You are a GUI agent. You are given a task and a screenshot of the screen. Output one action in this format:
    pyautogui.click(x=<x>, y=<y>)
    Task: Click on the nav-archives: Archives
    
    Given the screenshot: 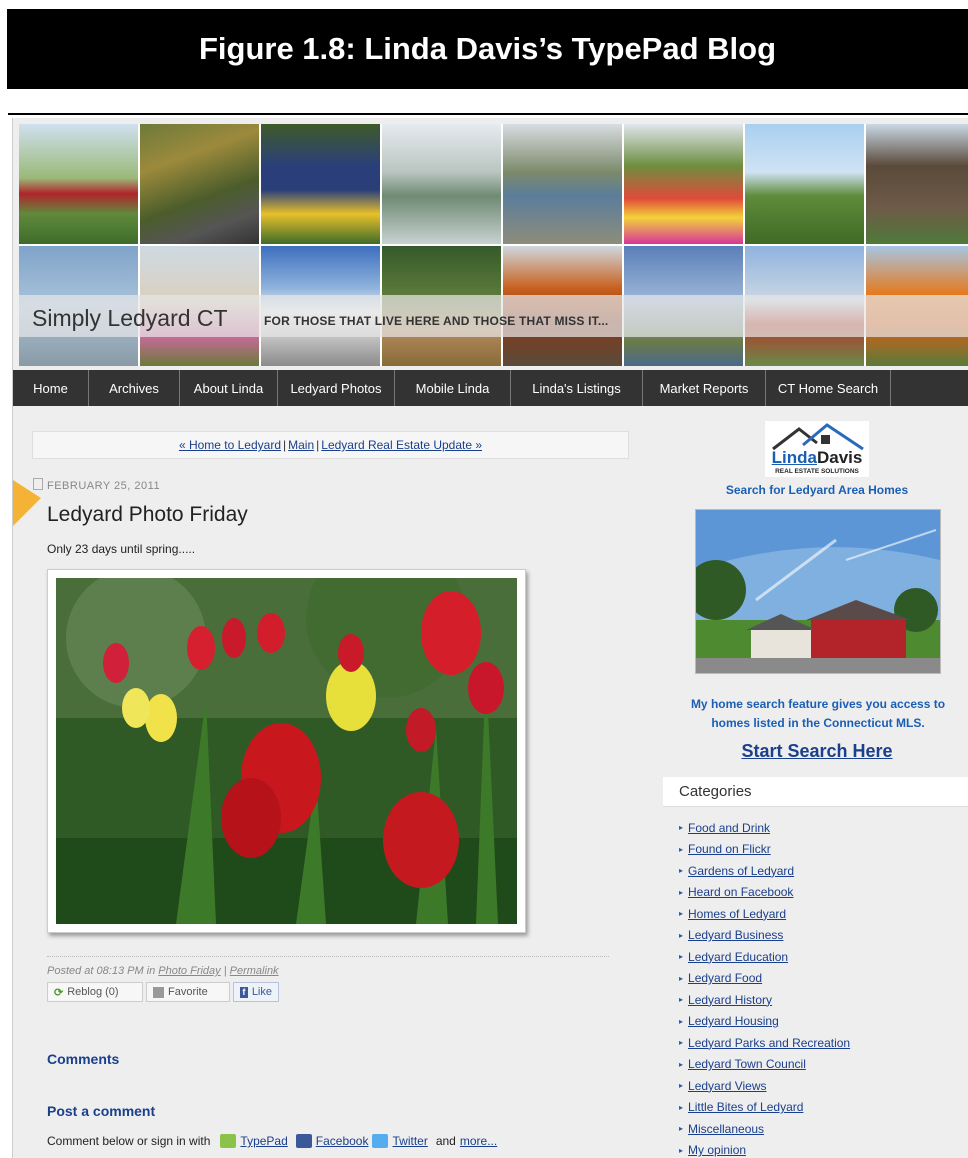 What is the action you would take?
    pyautogui.click(x=134, y=388)
    